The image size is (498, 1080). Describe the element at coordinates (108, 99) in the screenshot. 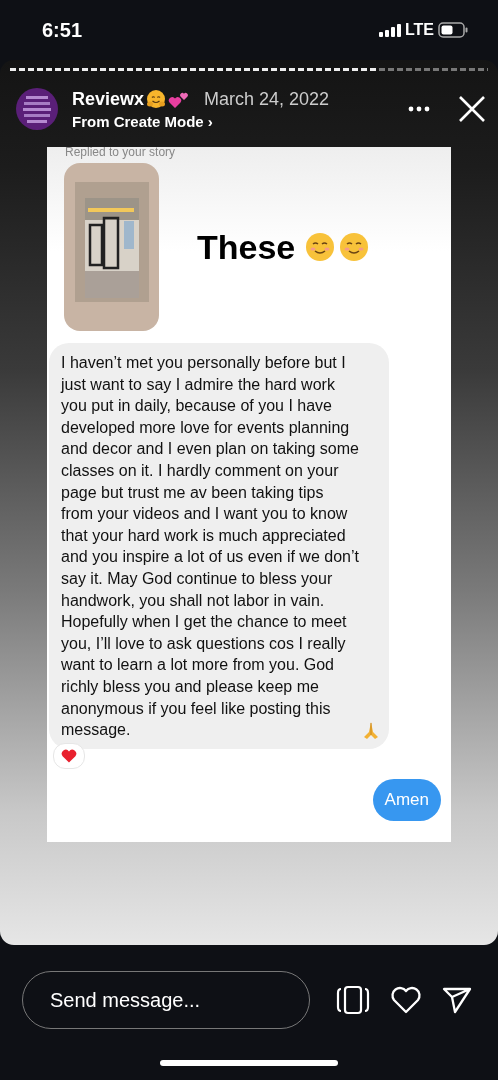

I see `username: Reviewx` at that location.